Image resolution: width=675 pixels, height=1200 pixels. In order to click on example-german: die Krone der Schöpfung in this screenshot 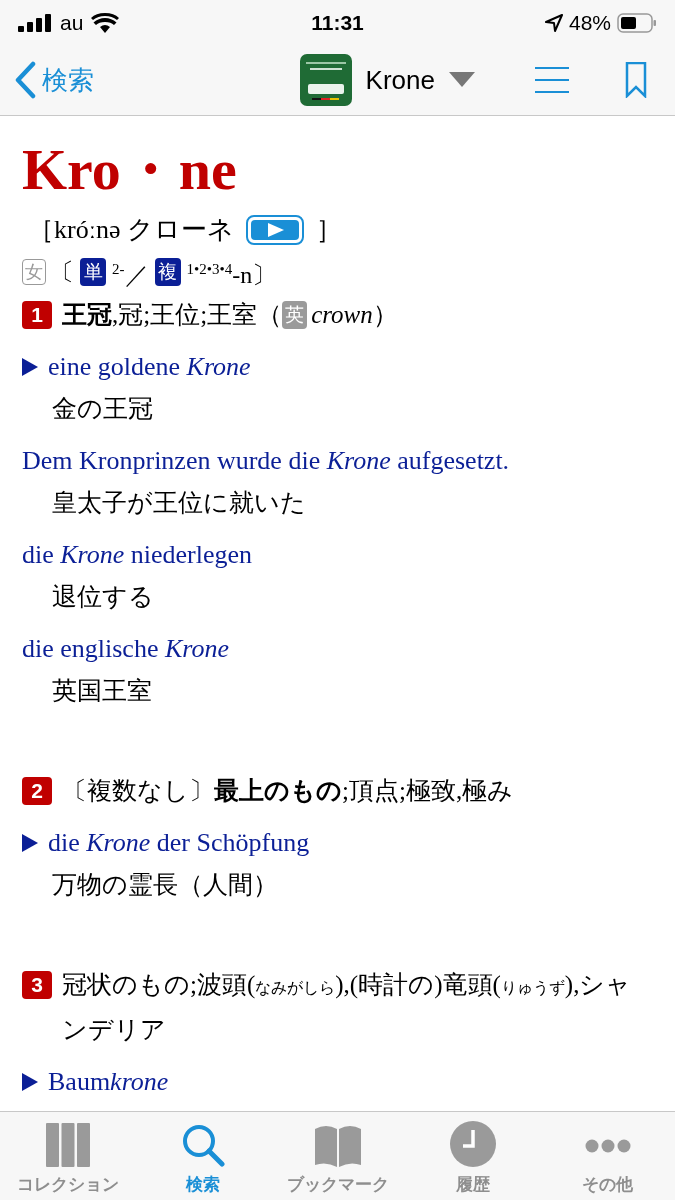, I will do `click(179, 843)`.